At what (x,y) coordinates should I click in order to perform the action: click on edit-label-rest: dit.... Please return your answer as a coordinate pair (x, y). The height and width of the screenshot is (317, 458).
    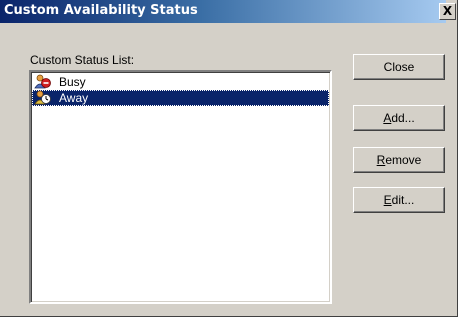
    Looking at the image, I should click on (403, 200).